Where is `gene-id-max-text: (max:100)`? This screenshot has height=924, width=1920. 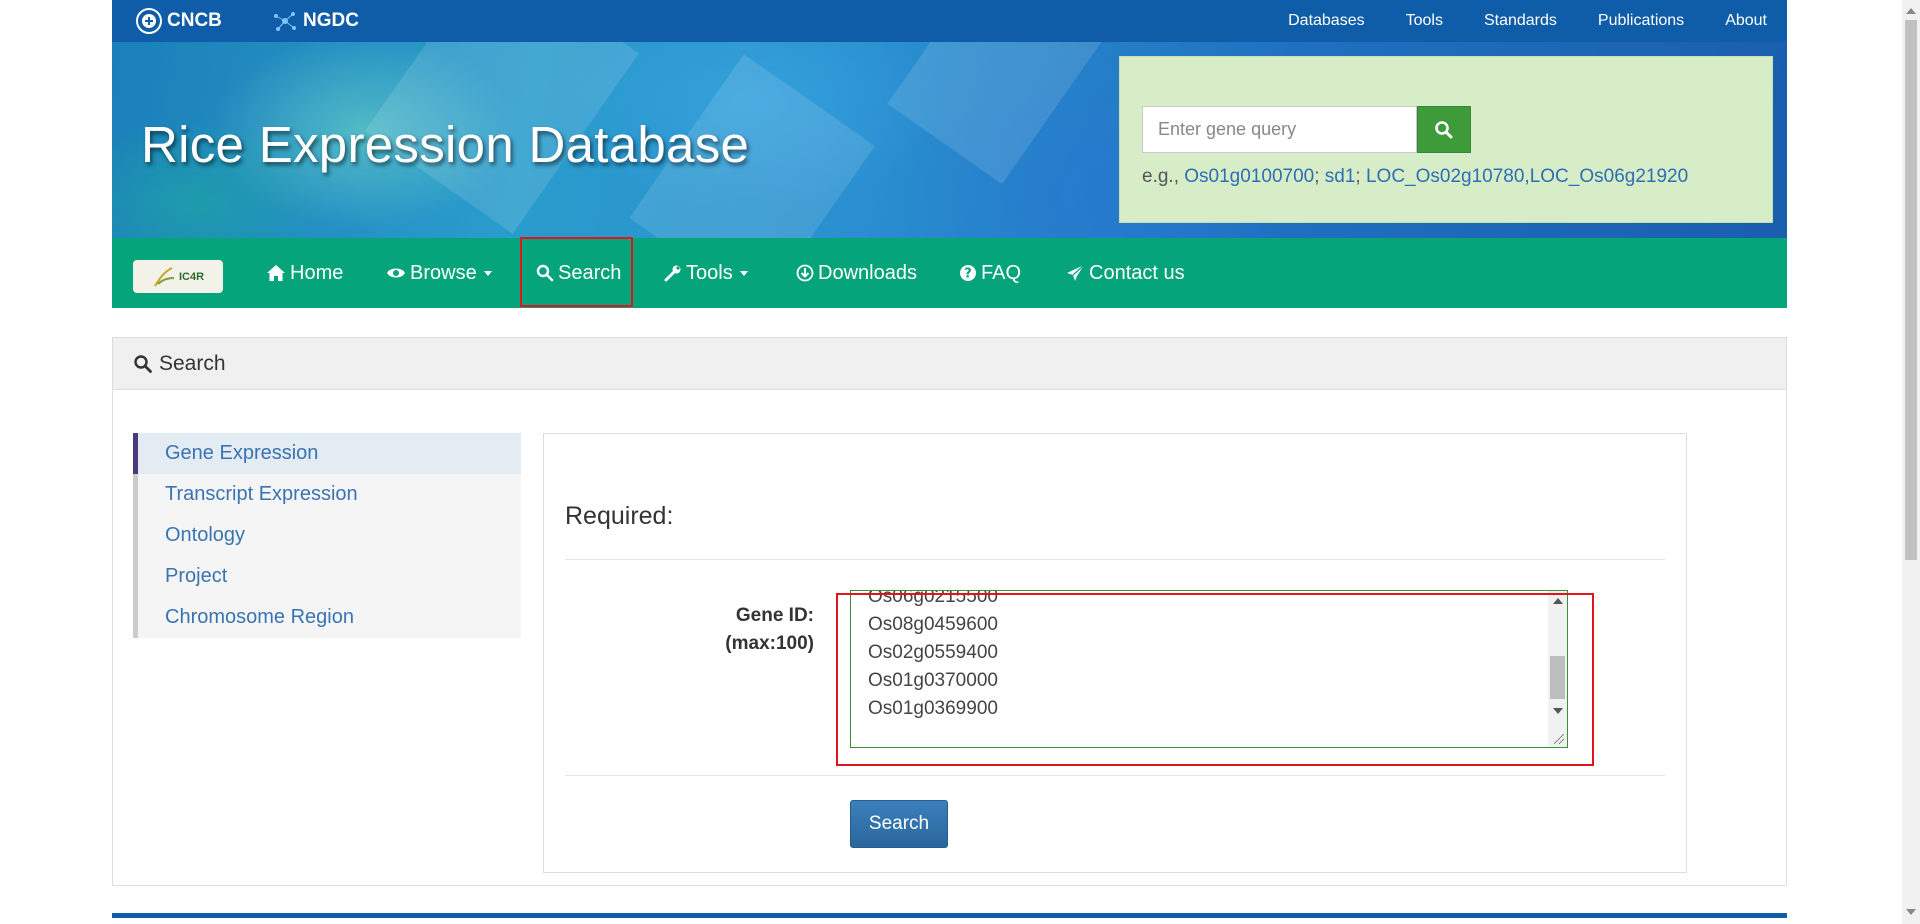 gene-id-max-text: (max:100) is located at coordinates (769, 643).